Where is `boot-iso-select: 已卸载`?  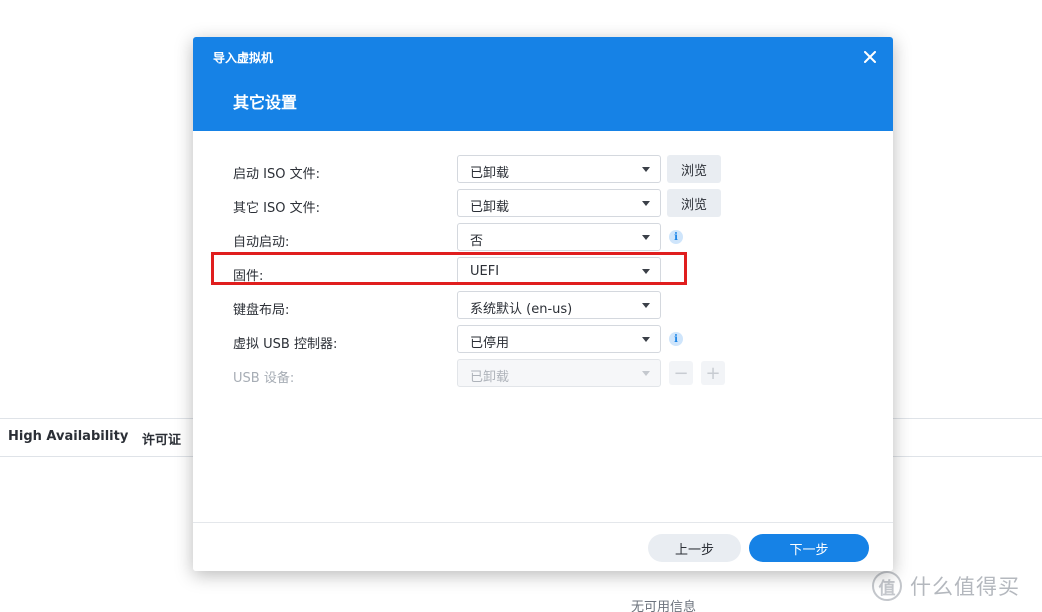
boot-iso-select: 已卸载 is located at coordinates (559, 169).